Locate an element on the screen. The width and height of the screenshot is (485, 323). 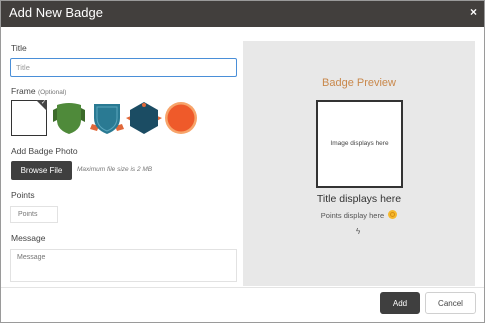
teal-shield-frame-icon is located at coordinates (107, 119).